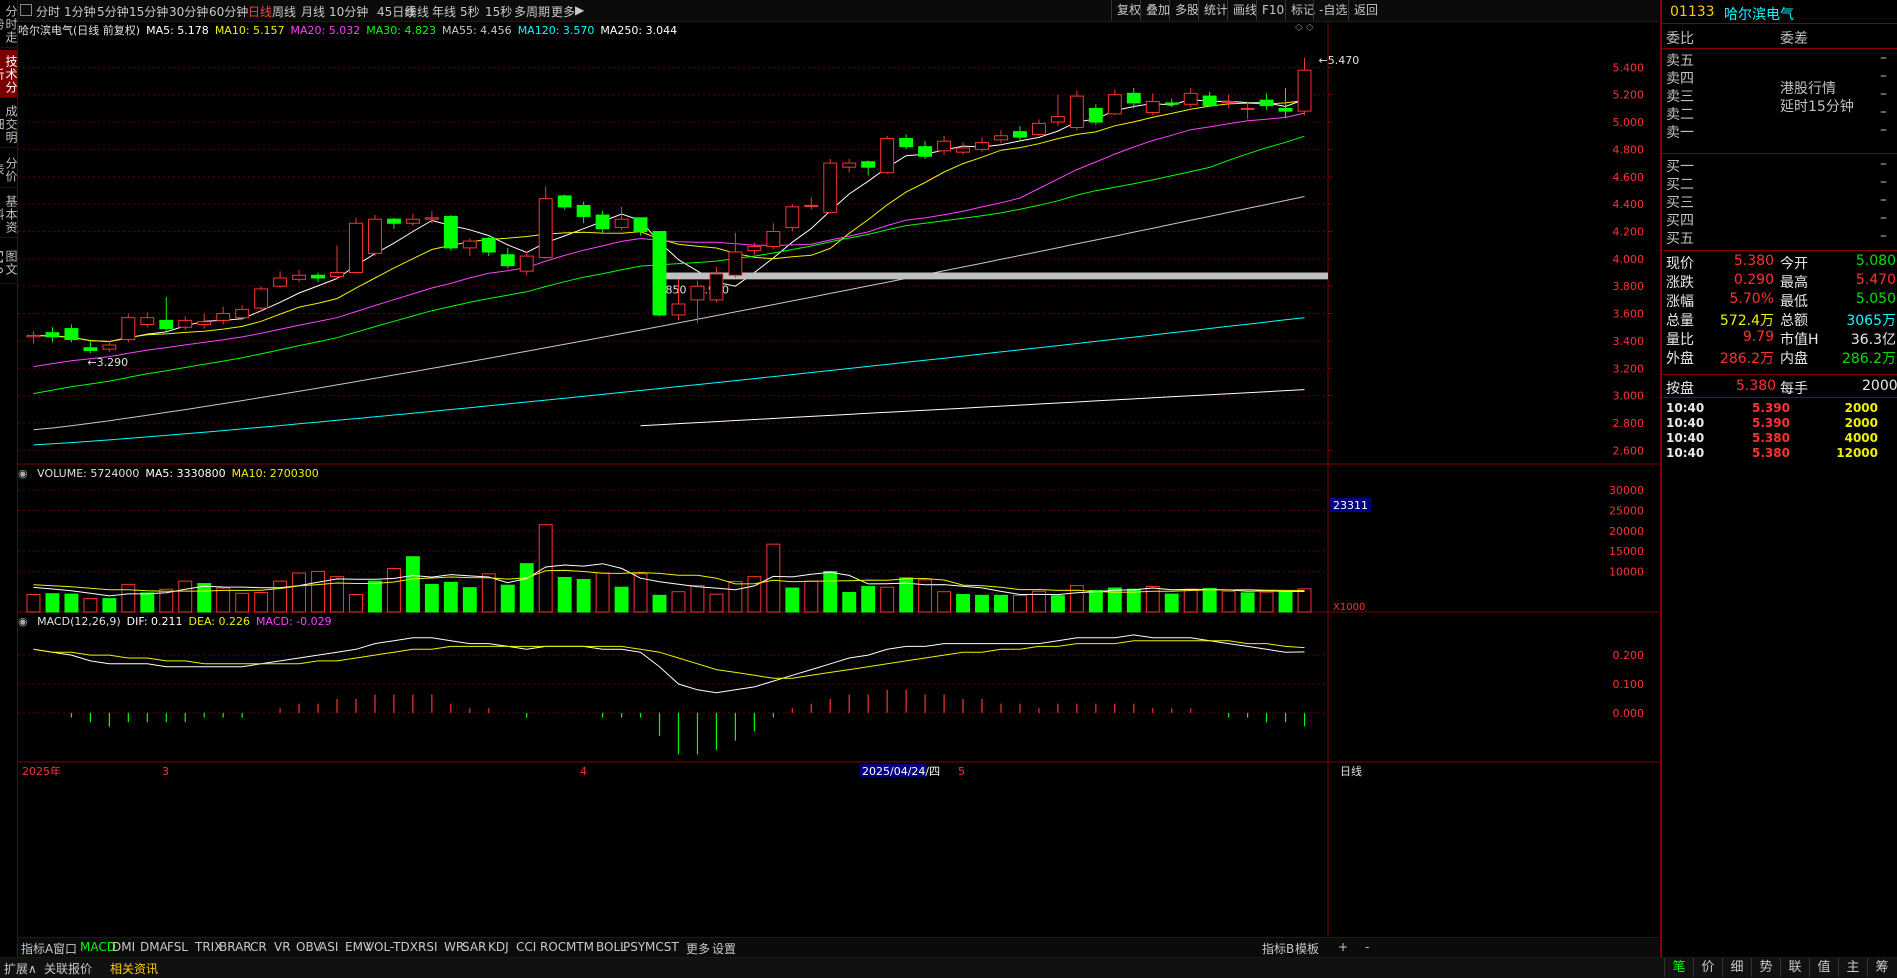 This screenshot has height=978, width=1897. Describe the element at coordinates (98, 947) in the screenshot. I see `indicator-tab-2: MACD` at that location.